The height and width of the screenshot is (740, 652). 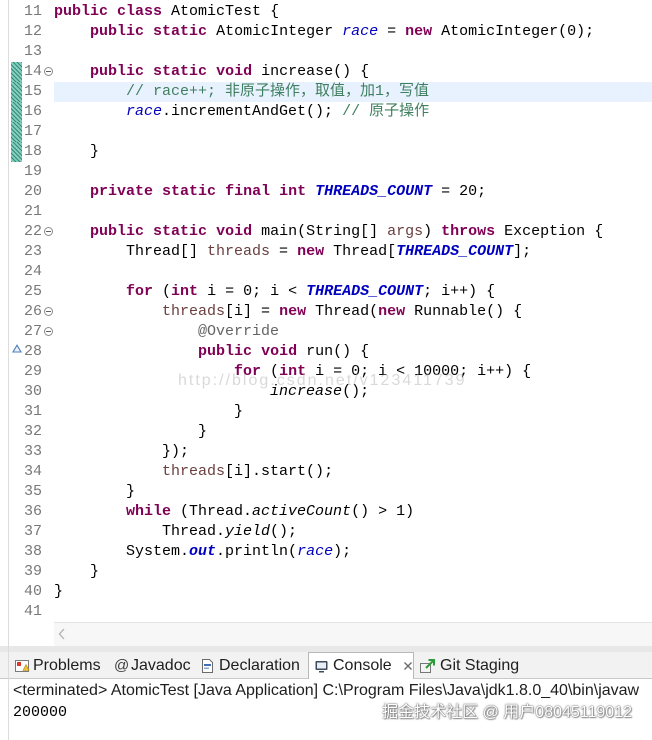 I want to click on constant-token: THREADS_COUNT, so click(x=365, y=291).